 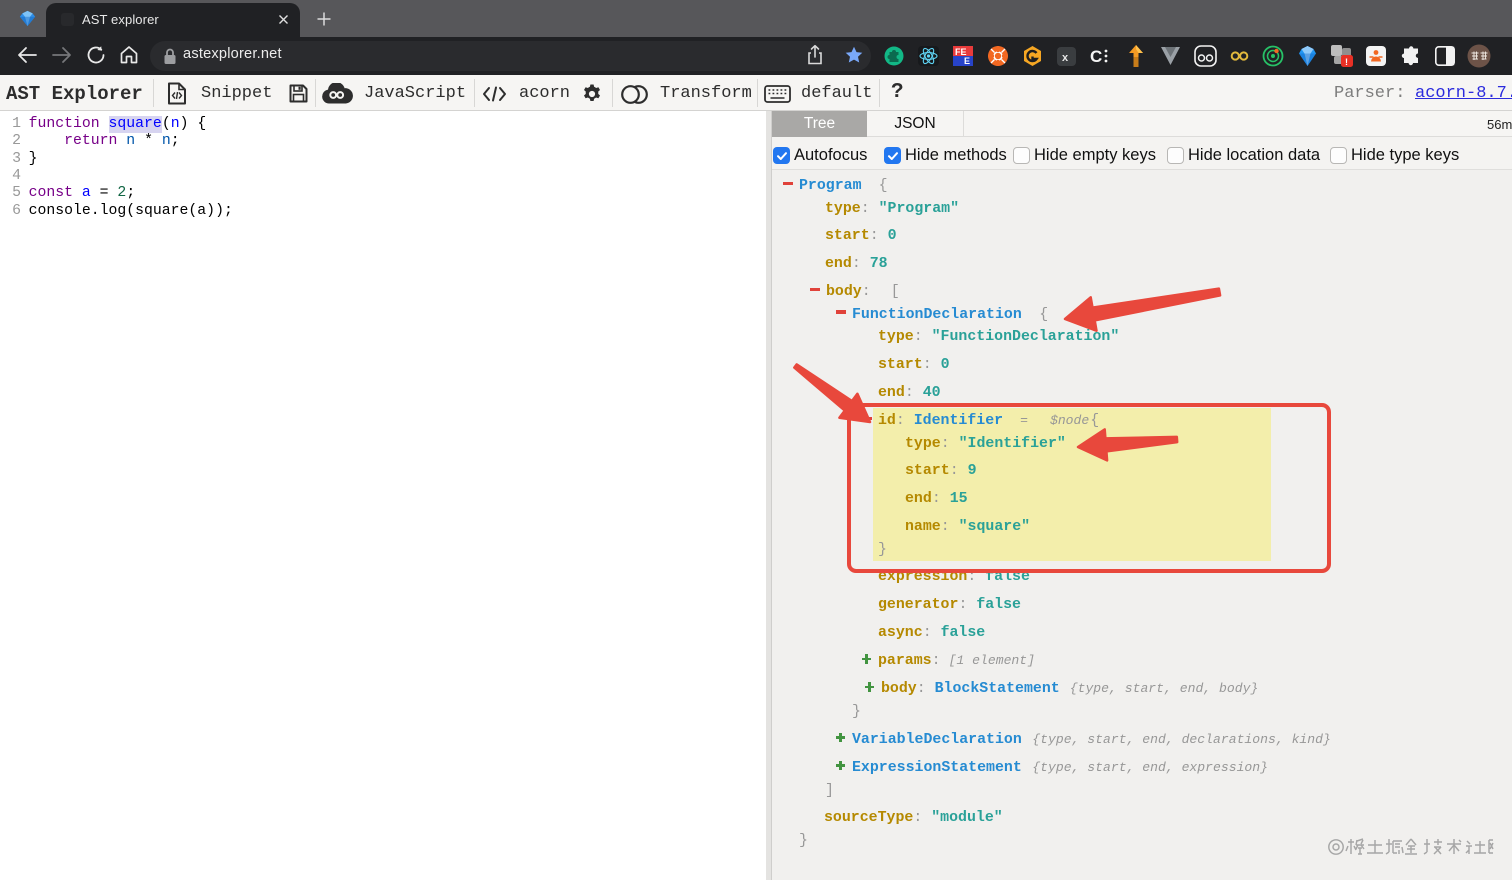 What do you see at coordinates (1096, 56) in the screenshot?
I see `svg-text: C` at bounding box center [1096, 56].